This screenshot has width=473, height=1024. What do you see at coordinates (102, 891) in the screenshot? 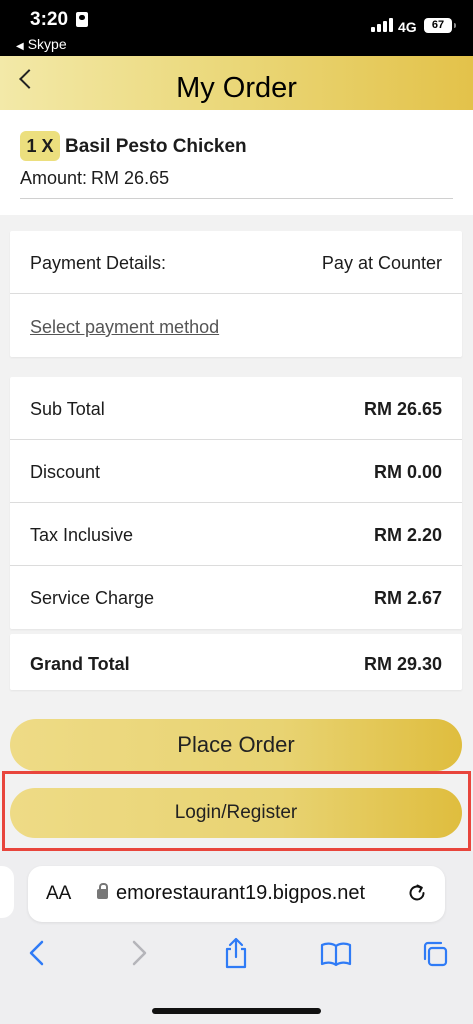
I see `lock-icon` at bounding box center [102, 891].